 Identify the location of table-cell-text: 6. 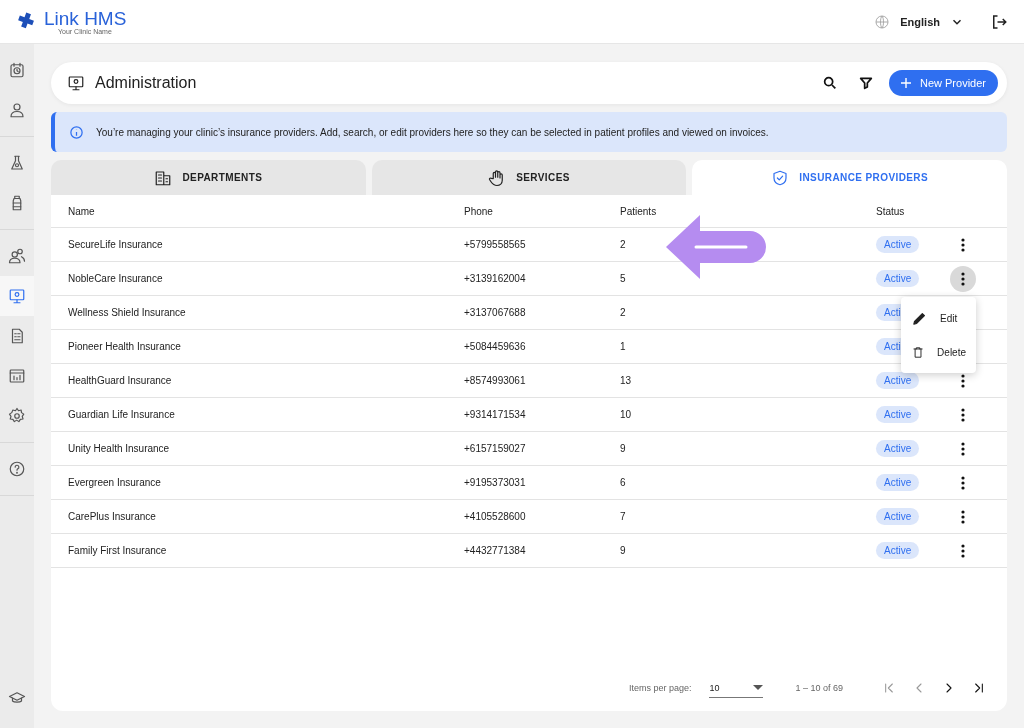
(623, 482).